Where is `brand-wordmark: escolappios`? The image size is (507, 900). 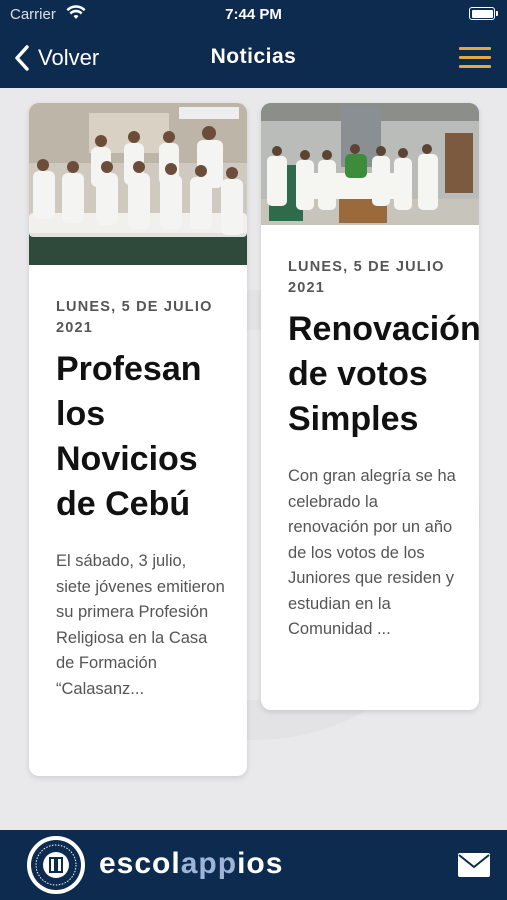
brand-wordmark: escolappios is located at coordinates (191, 864).